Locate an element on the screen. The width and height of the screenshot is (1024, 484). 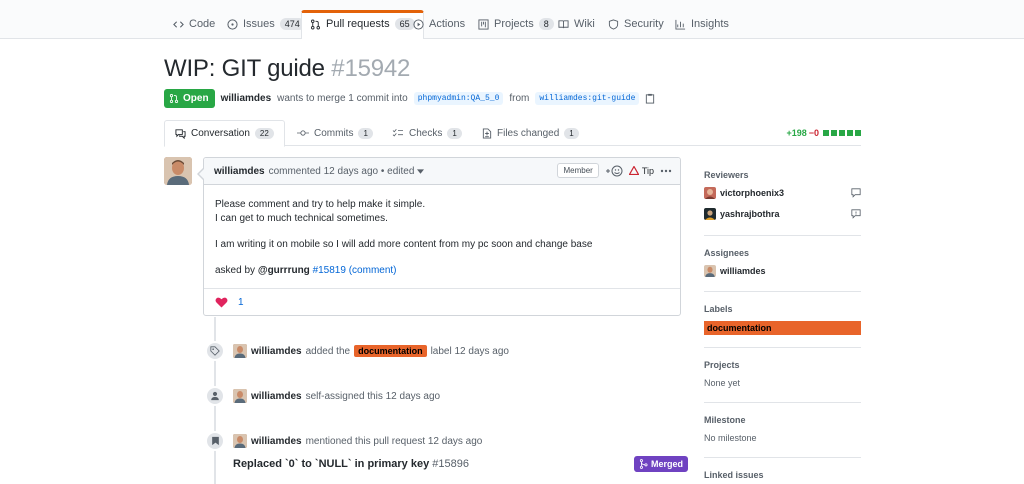
tab-actions: Actions is located at coordinates (439, 25).